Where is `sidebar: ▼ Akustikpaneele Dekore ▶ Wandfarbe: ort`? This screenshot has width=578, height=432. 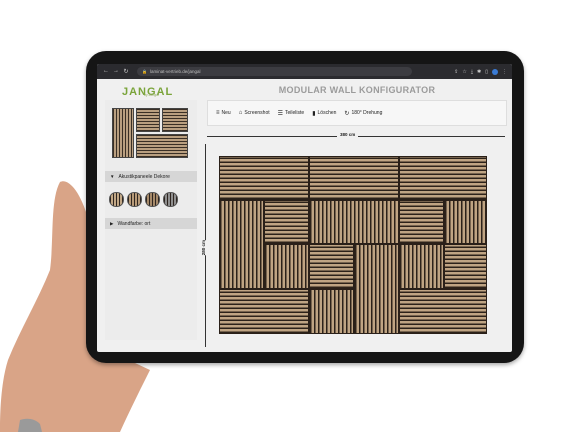
sidebar: ▼ Akustikpaneele Dekore ▶ Wandfarbe: ort is located at coordinates (151, 220).